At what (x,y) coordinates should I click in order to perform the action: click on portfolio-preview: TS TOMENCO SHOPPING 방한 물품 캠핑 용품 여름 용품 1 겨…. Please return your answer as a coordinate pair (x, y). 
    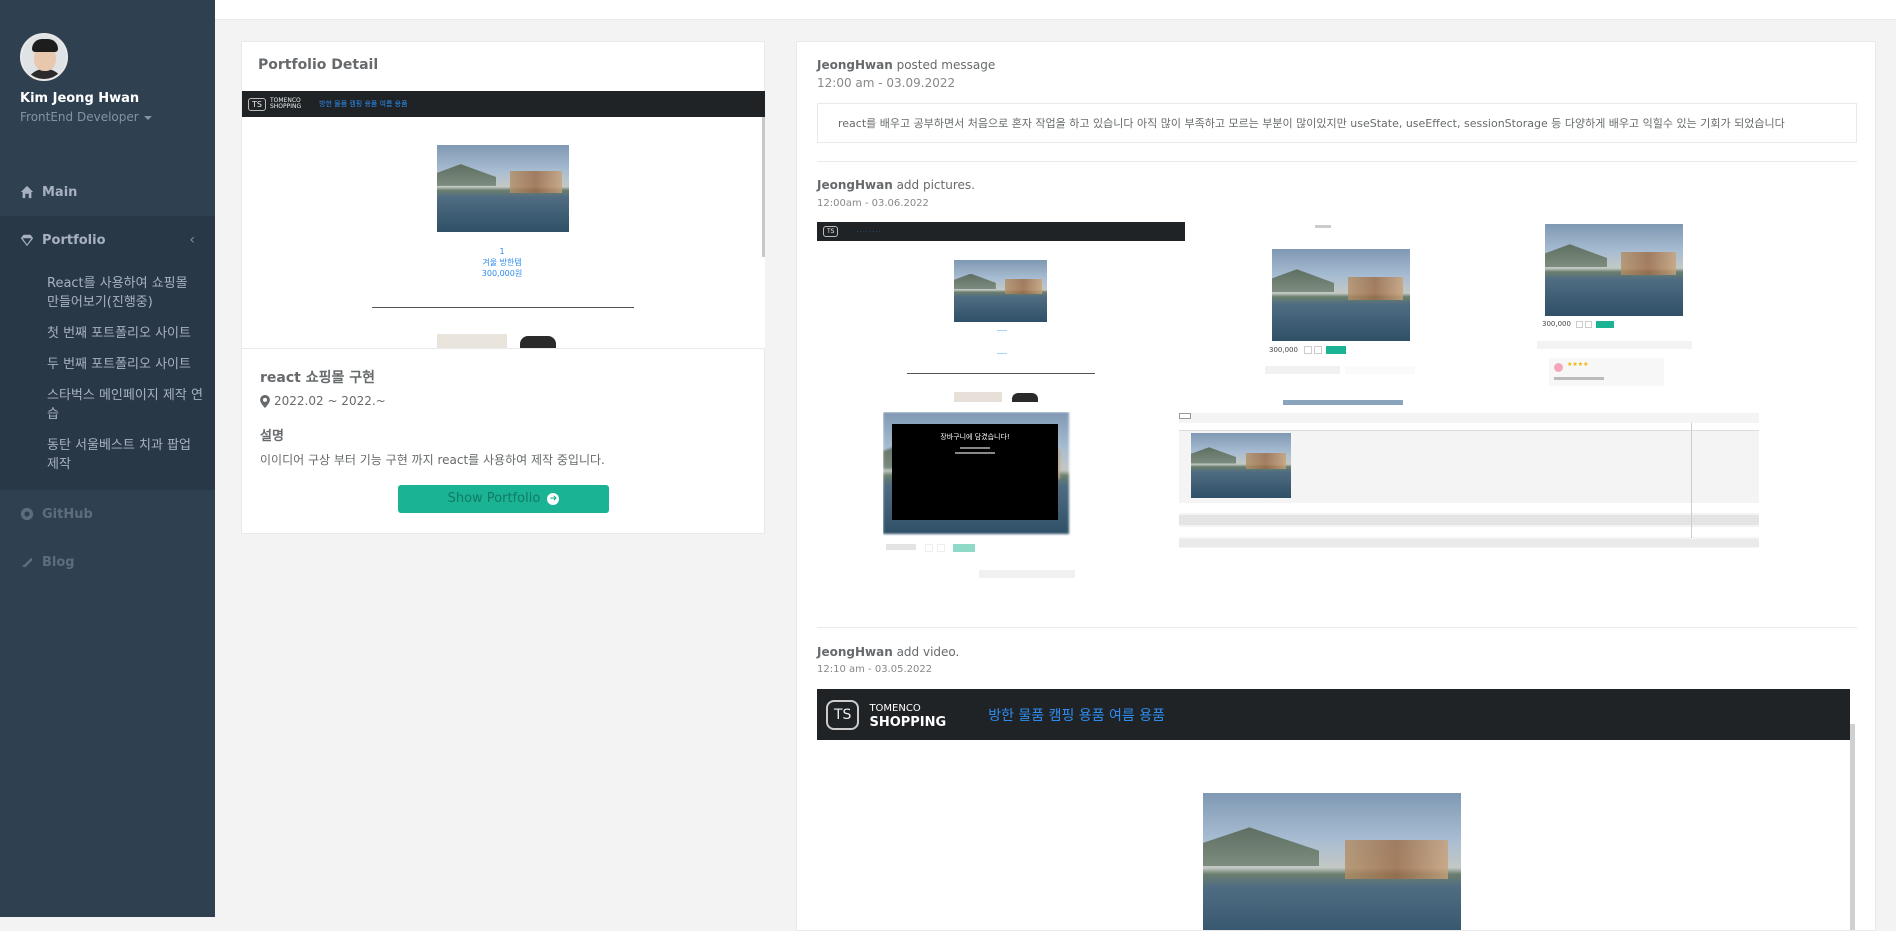
    Looking at the image, I should click on (503, 220).